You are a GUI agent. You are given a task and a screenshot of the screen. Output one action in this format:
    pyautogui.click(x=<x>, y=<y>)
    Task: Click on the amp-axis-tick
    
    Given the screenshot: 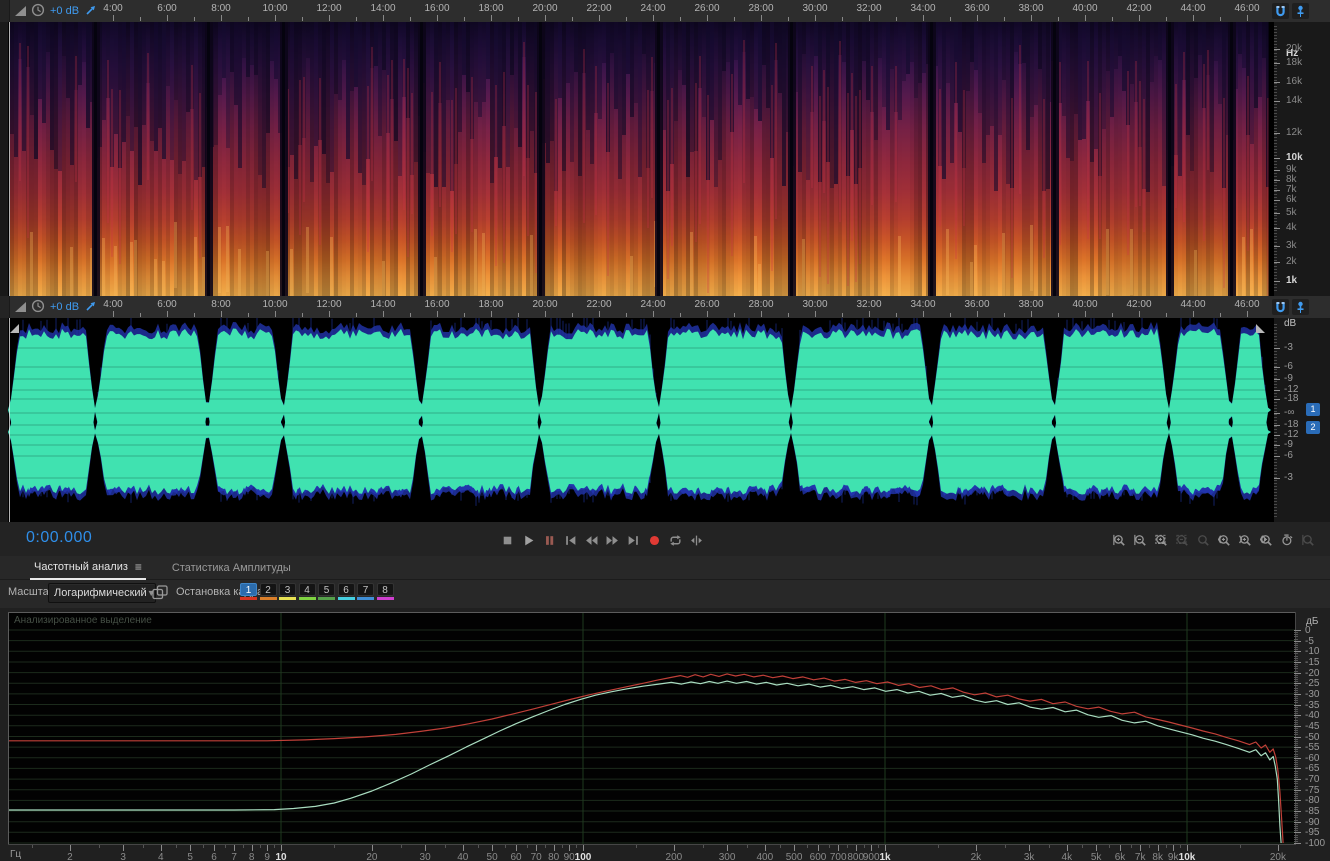 What is the action you would take?
    pyautogui.click(x=1277, y=413)
    